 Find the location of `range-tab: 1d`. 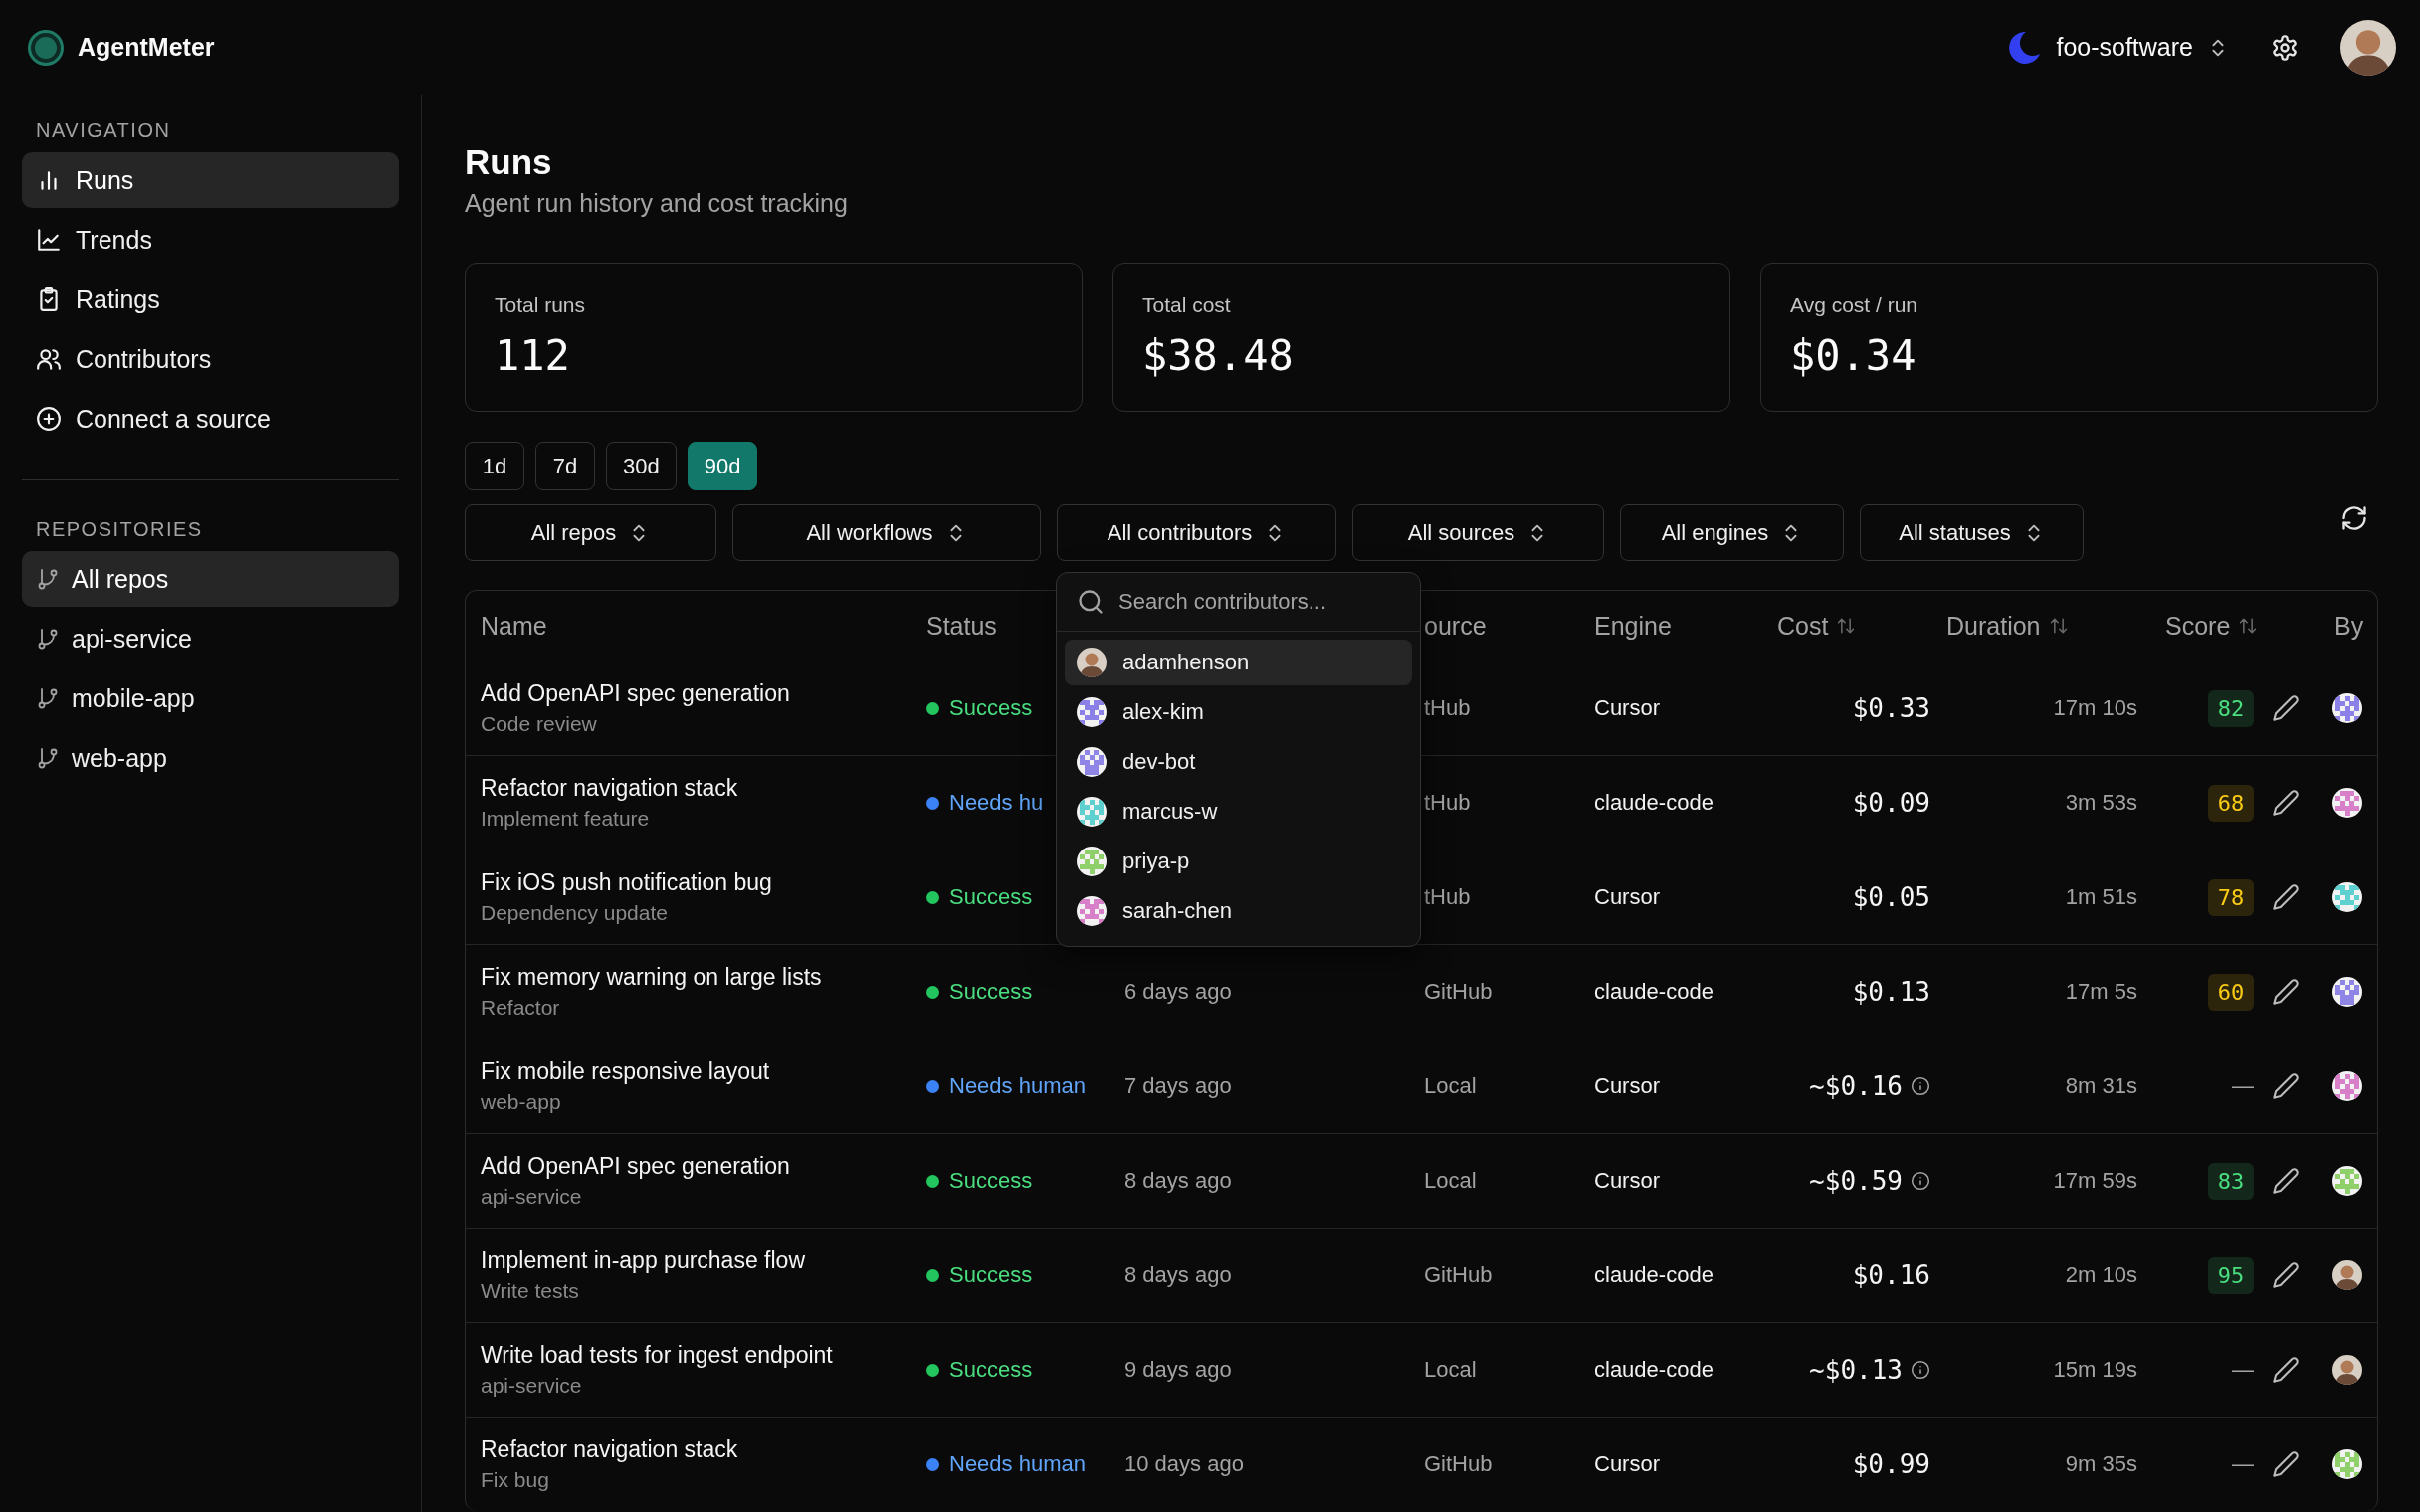

range-tab: 1d is located at coordinates (494, 466).